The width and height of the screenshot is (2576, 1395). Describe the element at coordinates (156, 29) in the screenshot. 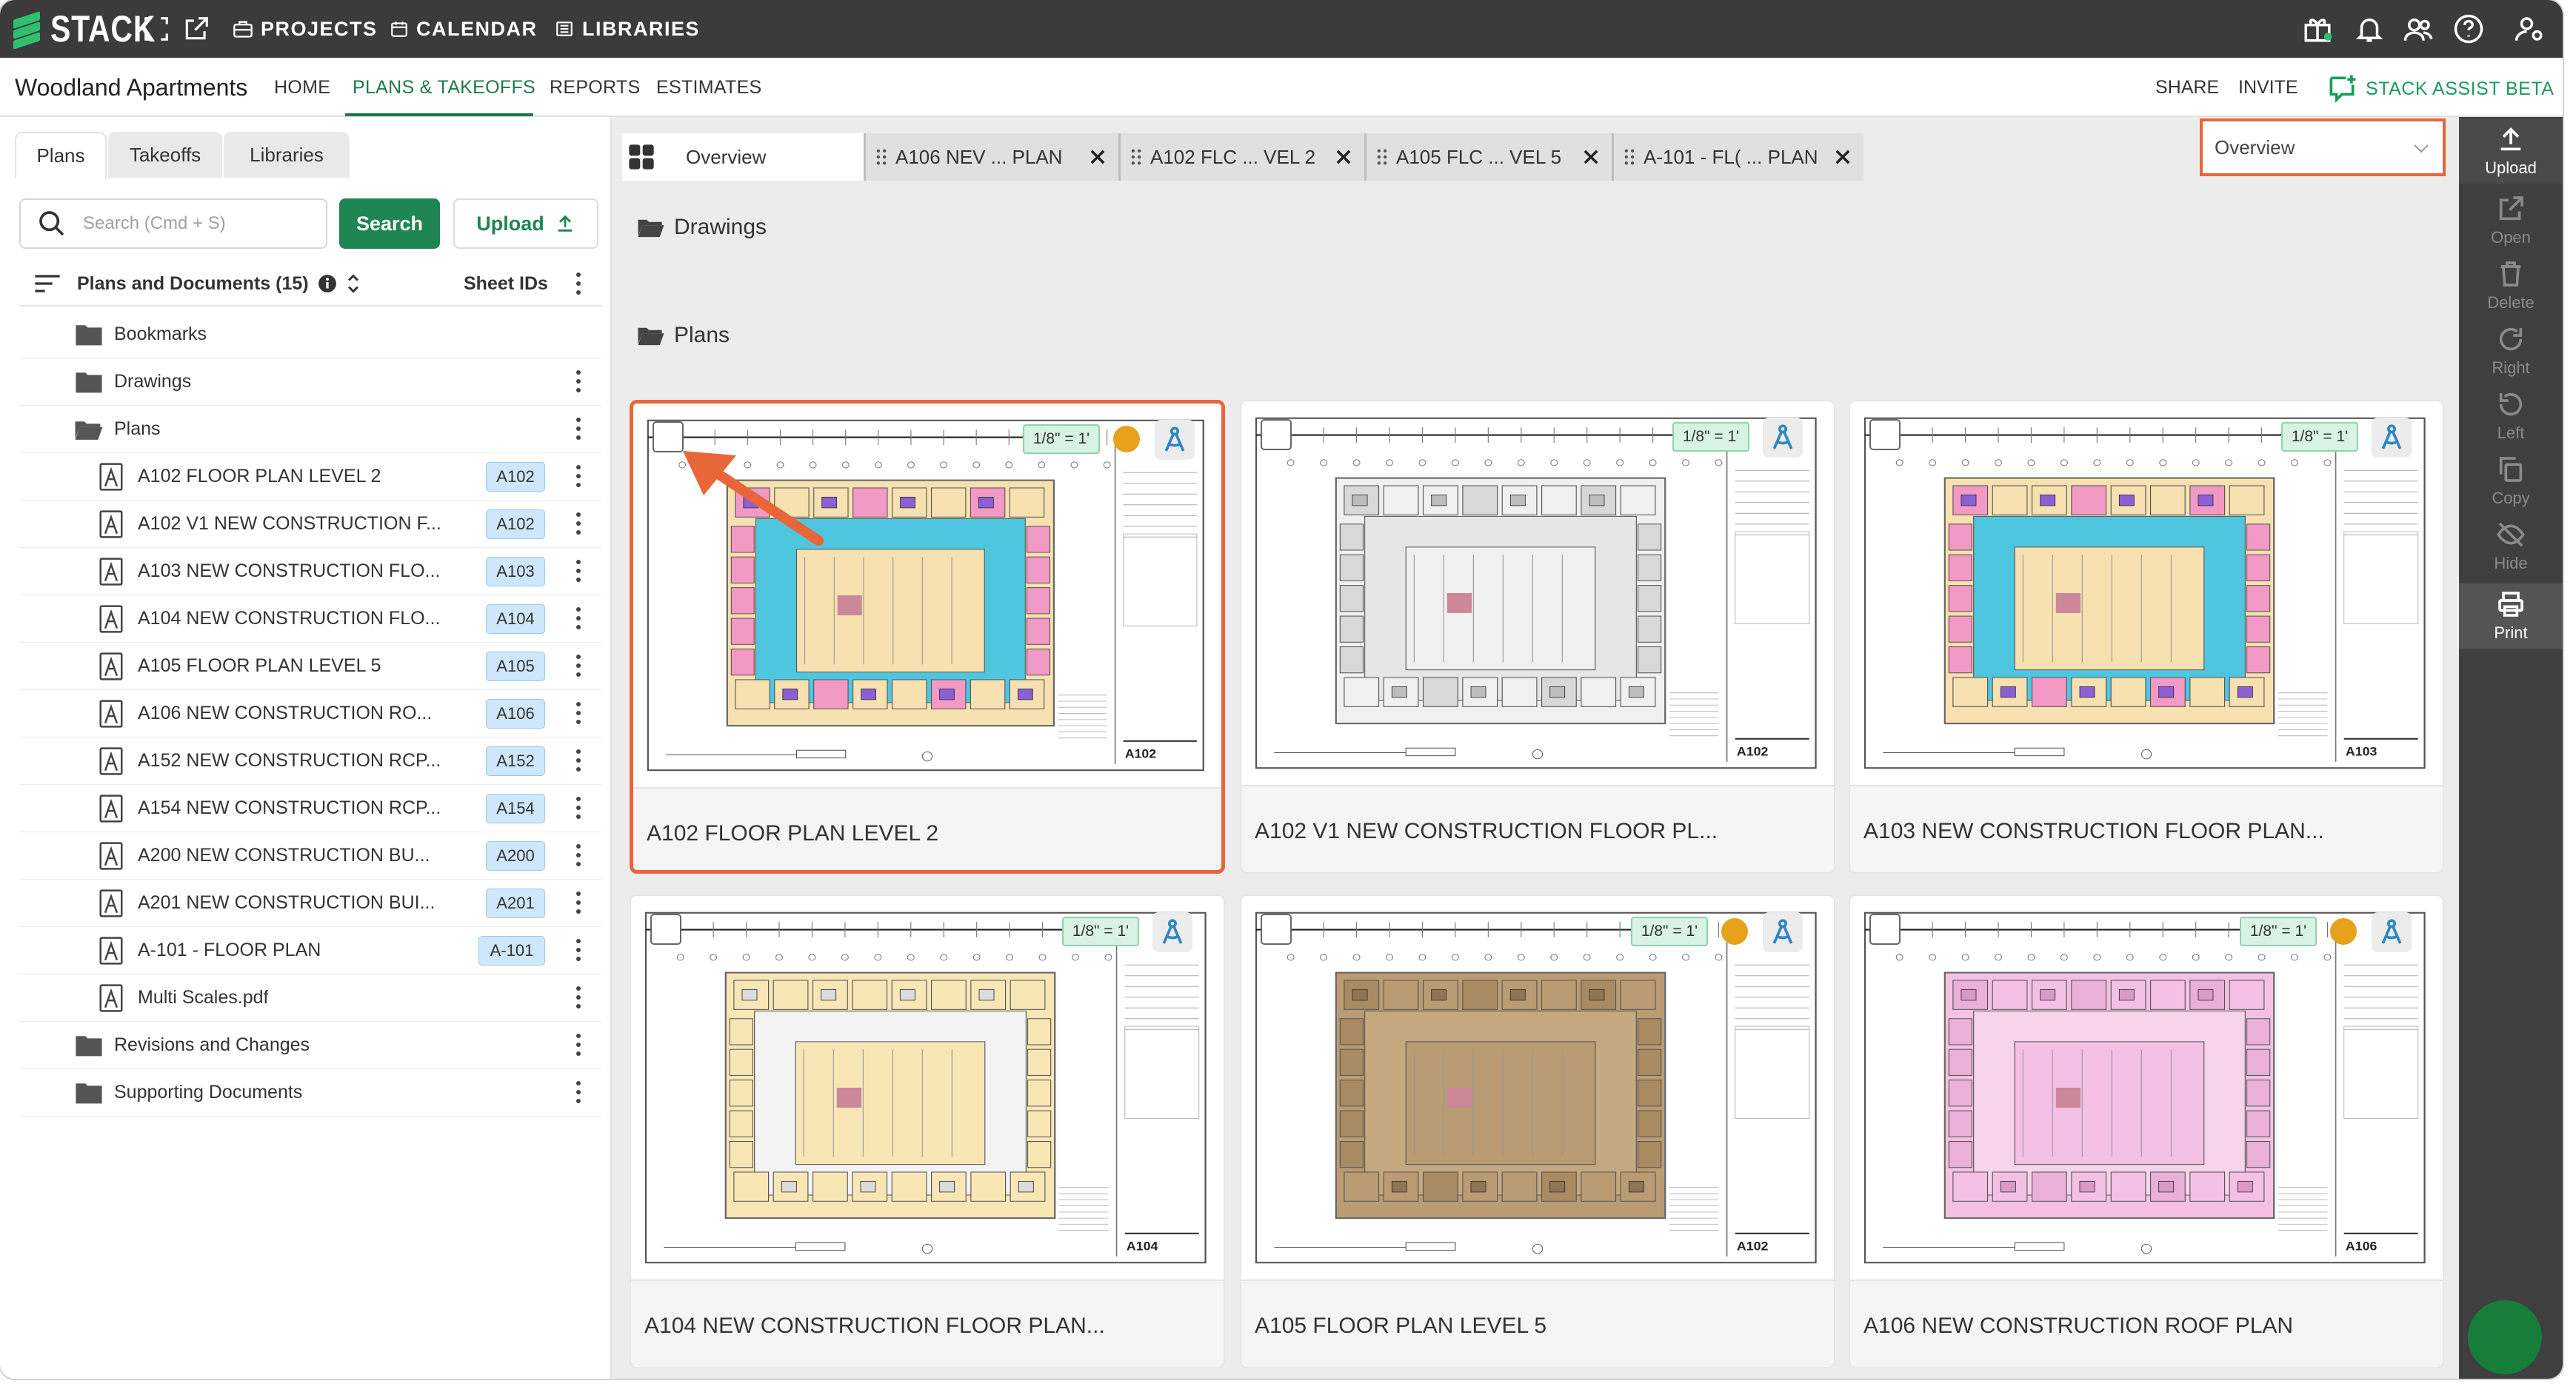

I see `fullscreen-icon` at that location.